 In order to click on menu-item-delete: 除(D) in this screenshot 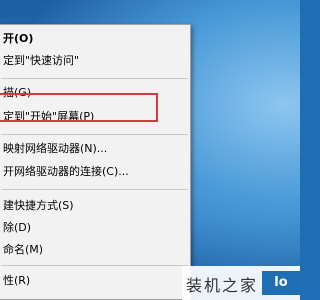, I will do `click(95, 228)`.